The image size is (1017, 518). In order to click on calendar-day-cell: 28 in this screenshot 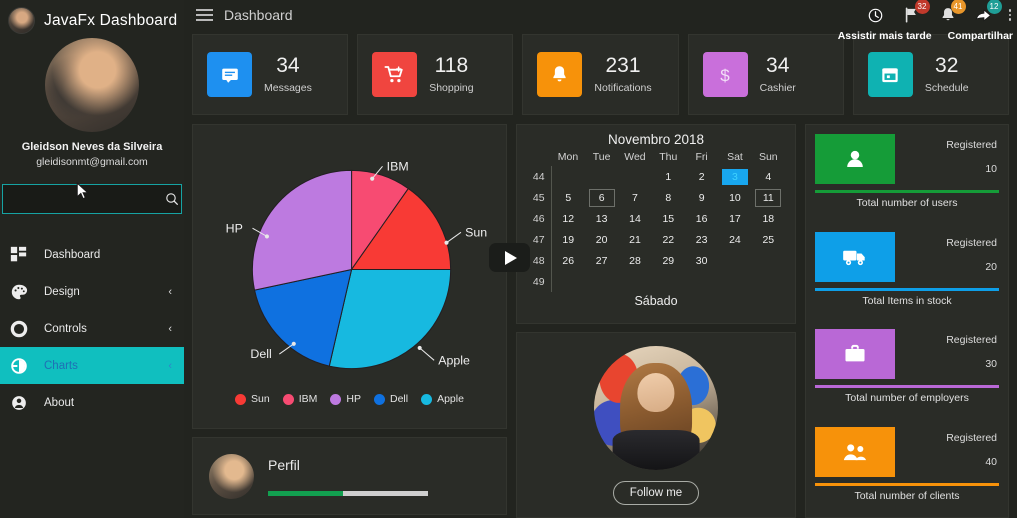, I will do `click(634, 260)`.